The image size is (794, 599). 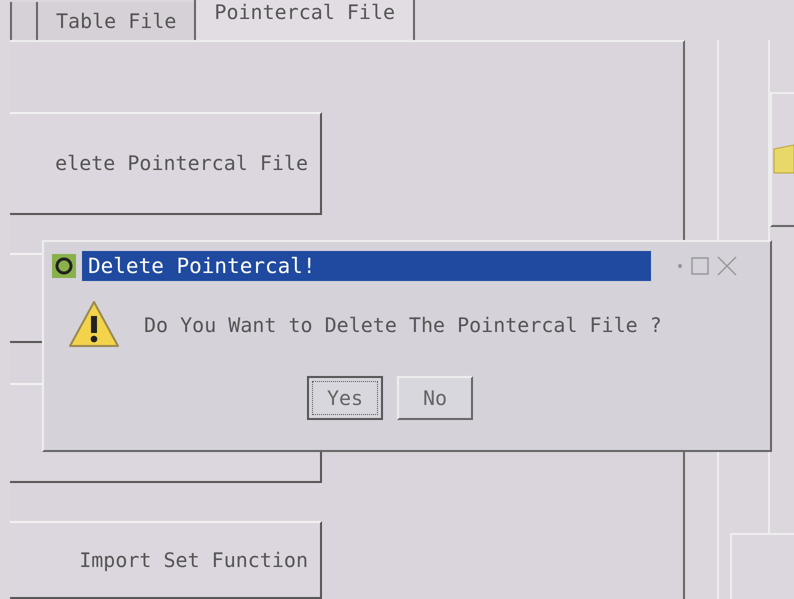 I want to click on warning-icon, so click(x=94, y=325).